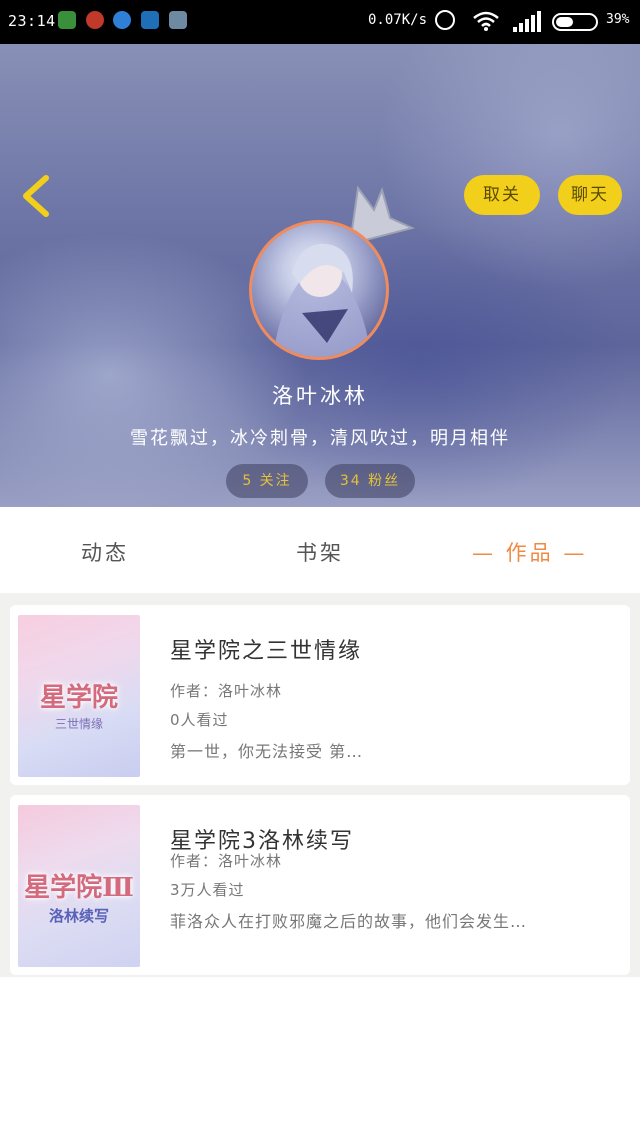 The image size is (640, 1138). What do you see at coordinates (267, 481) in the screenshot?
I see `follow-count-chip: 5 关注` at bounding box center [267, 481].